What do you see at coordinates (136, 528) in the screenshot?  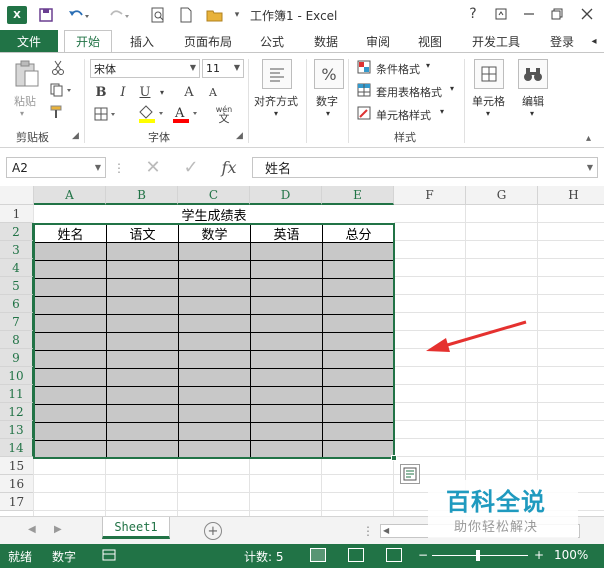 I see `sheet-tab-sheet1: Sheet1` at bounding box center [136, 528].